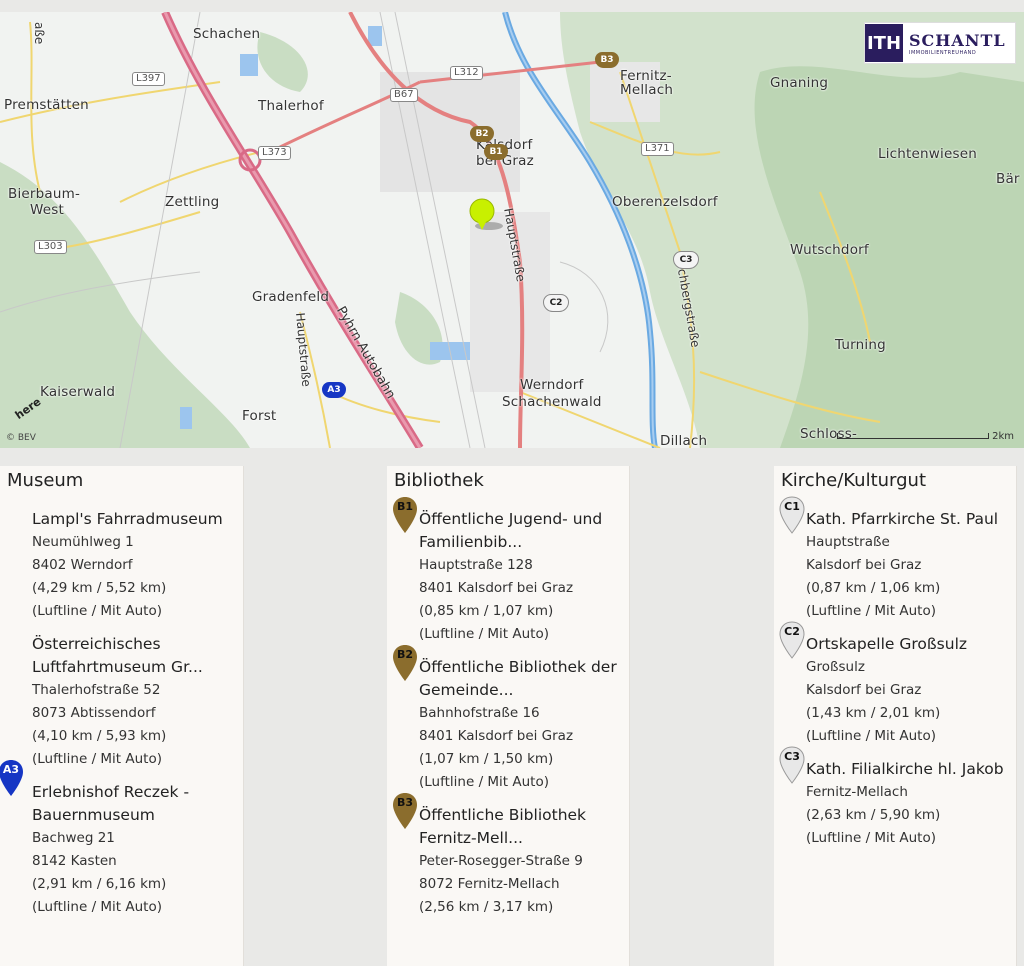 This screenshot has width=1024, height=966. What do you see at coordinates (476, 565) in the screenshot?
I see `poi-address: Hauptstraße 128` at bounding box center [476, 565].